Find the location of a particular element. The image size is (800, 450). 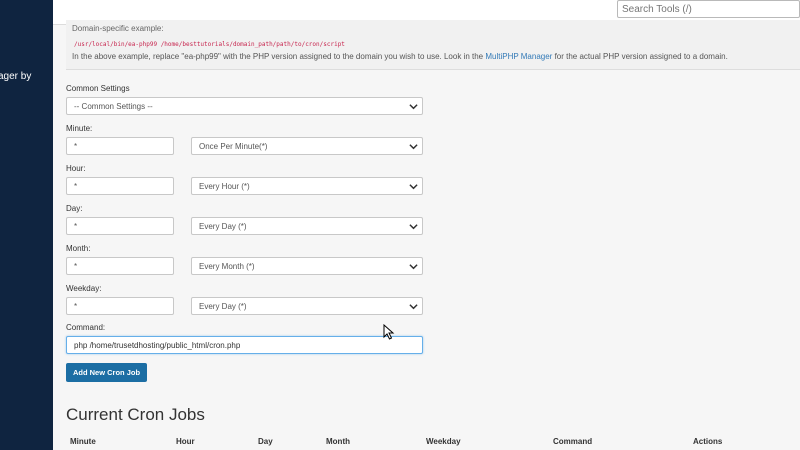

month-label: Month: is located at coordinates (78, 248).